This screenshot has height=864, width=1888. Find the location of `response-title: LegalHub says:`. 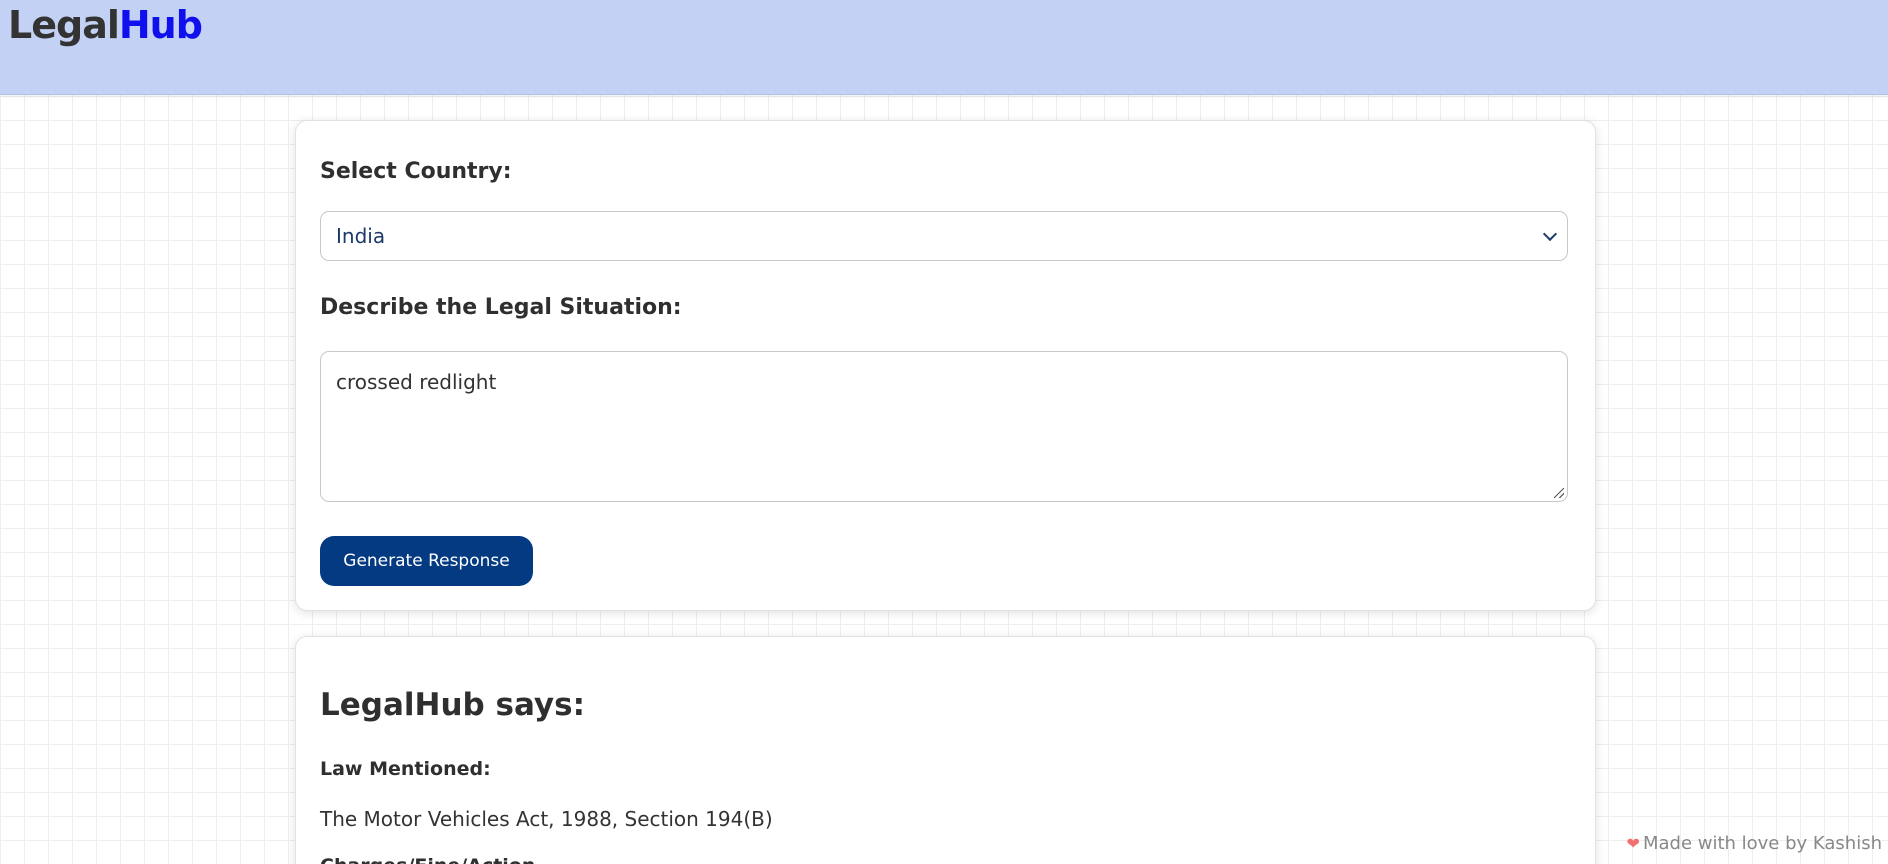

response-title: LegalHub says: is located at coordinates (452, 705).